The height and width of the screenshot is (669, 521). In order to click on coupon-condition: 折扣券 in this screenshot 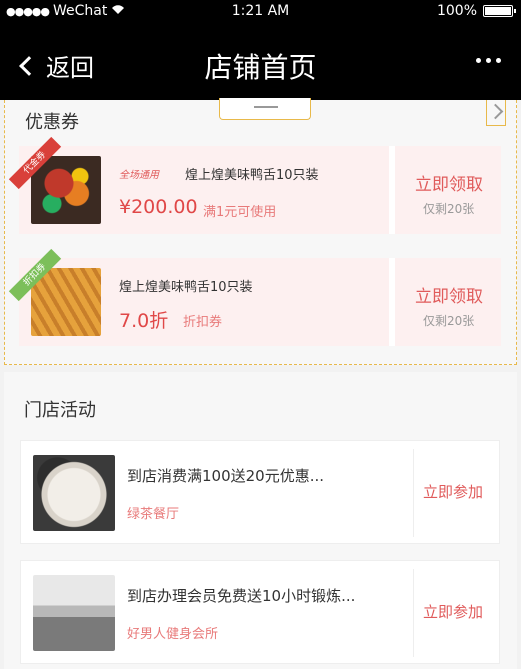, I will do `click(203, 322)`.